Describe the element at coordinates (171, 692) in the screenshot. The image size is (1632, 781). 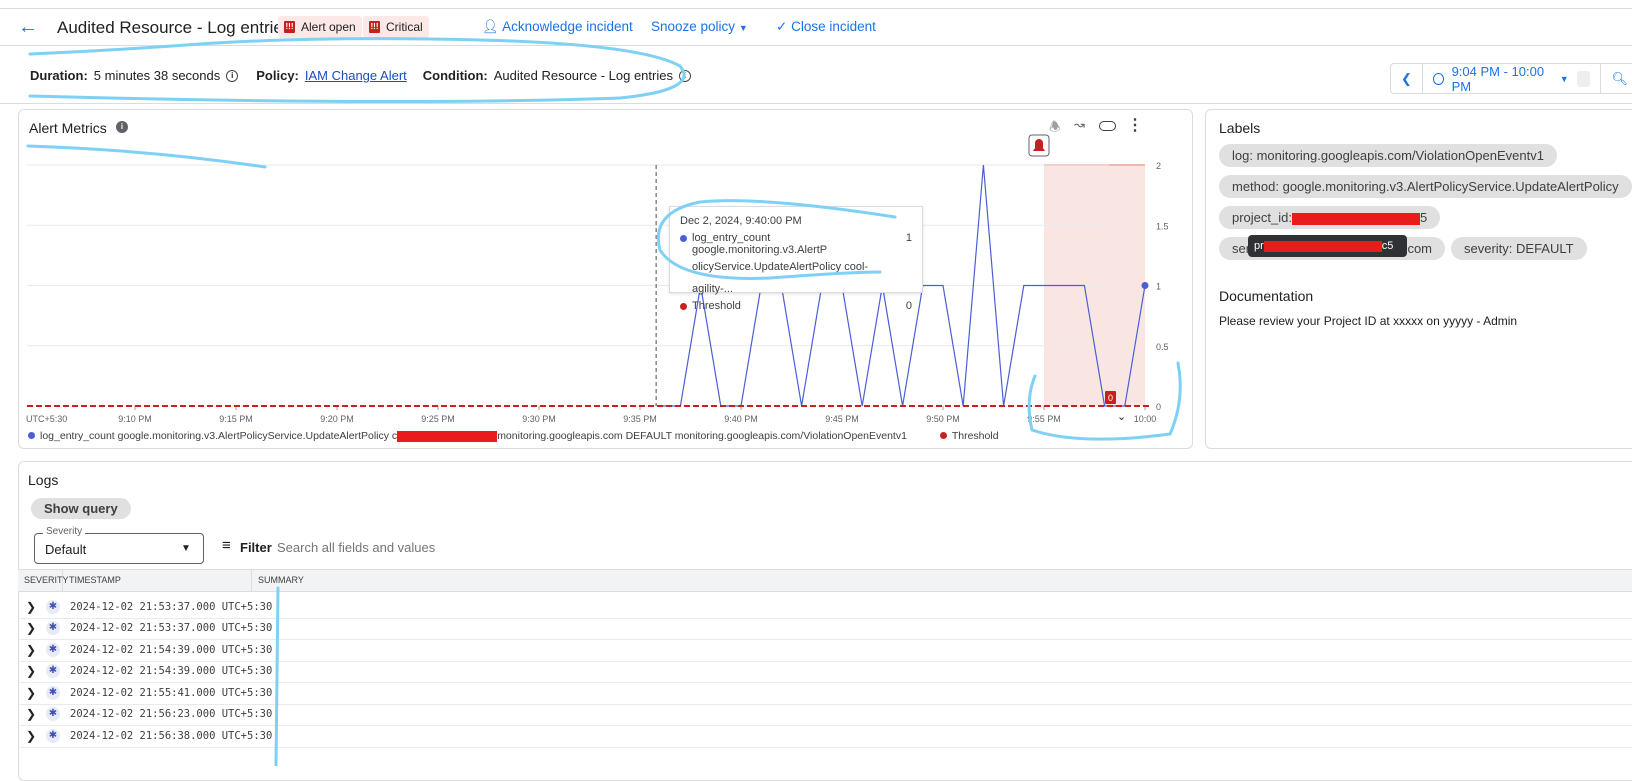
I see `log-timestamp: 2024-12-02 21:55:41.000 UTC+5:30` at that location.